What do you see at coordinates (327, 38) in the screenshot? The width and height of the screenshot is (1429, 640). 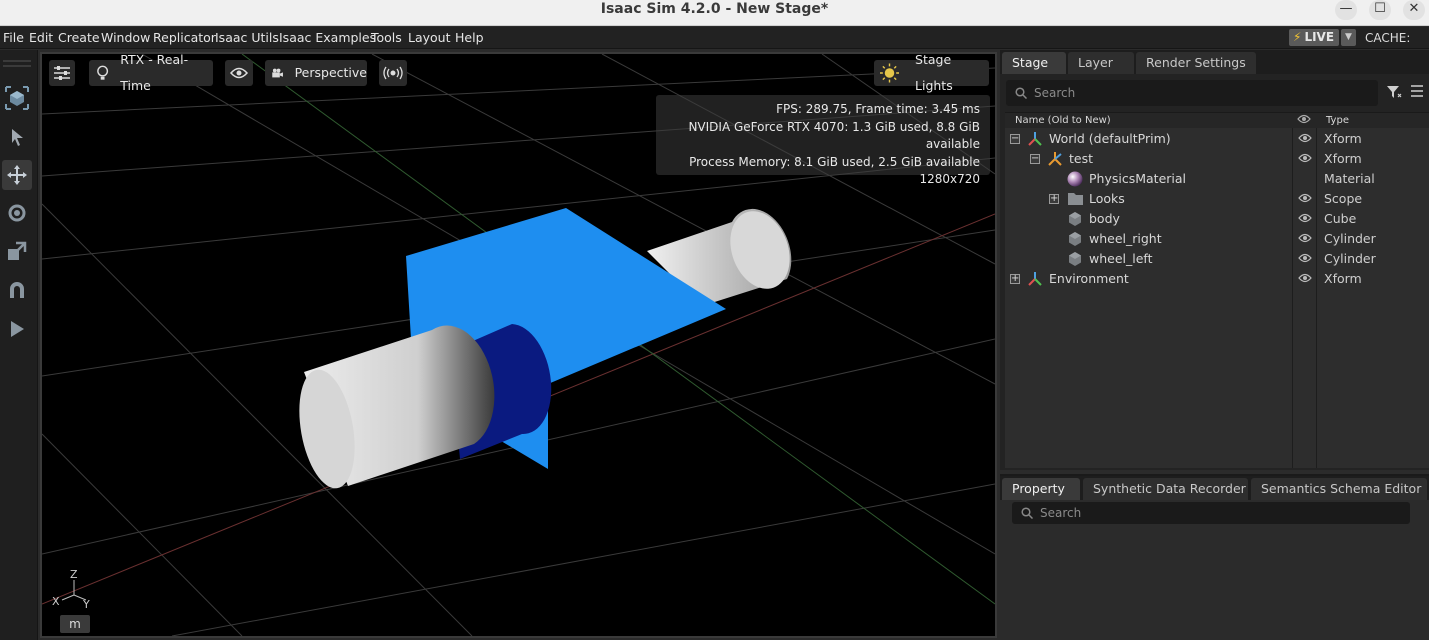 I see `menu-isaac-examples: Isaac Examples` at bounding box center [327, 38].